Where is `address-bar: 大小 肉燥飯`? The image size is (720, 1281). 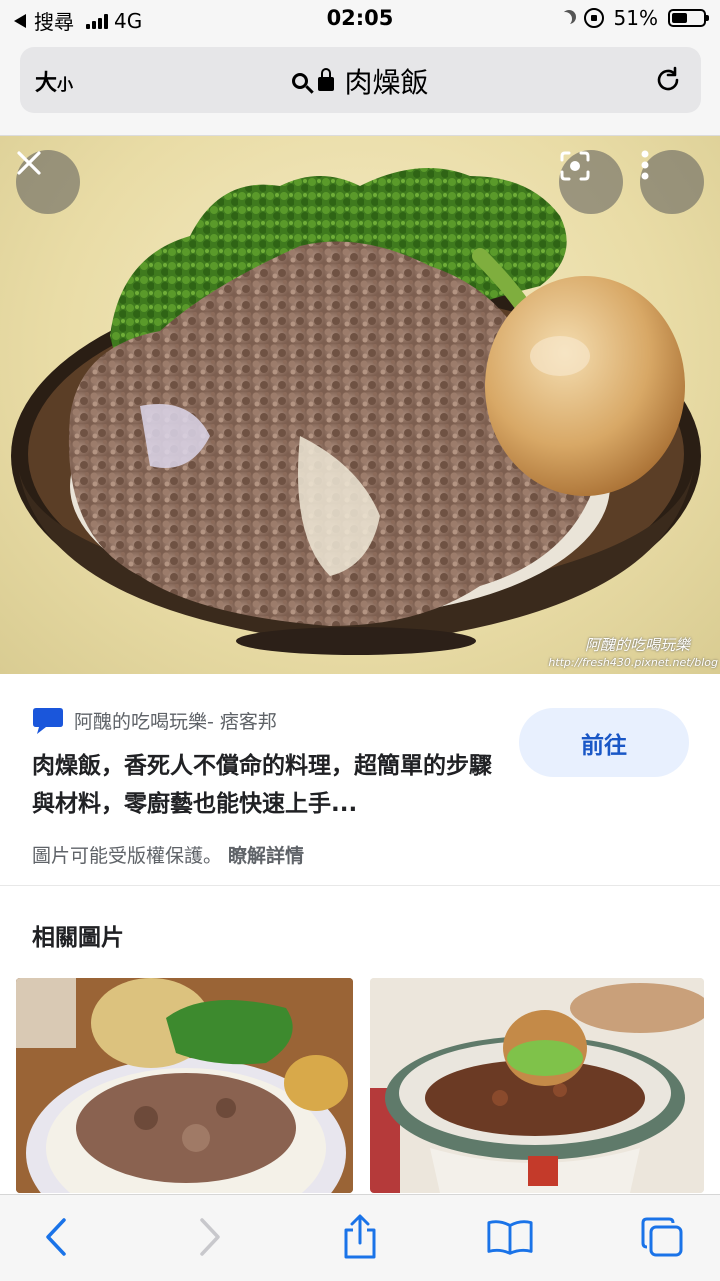 address-bar: 大小 肉燥飯 is located at coordinates (360, 80).